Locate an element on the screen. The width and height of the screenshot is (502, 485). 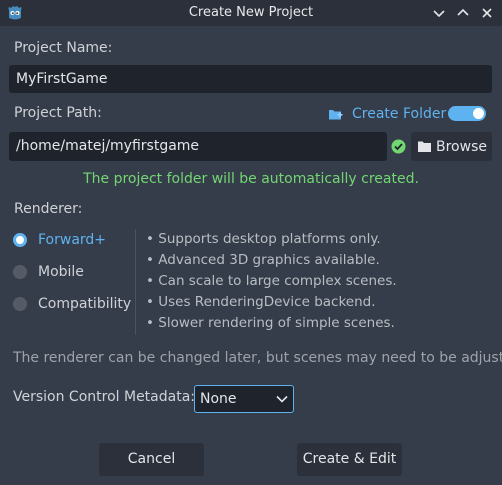
version-control-select: None is located at coordinates (244, 399).